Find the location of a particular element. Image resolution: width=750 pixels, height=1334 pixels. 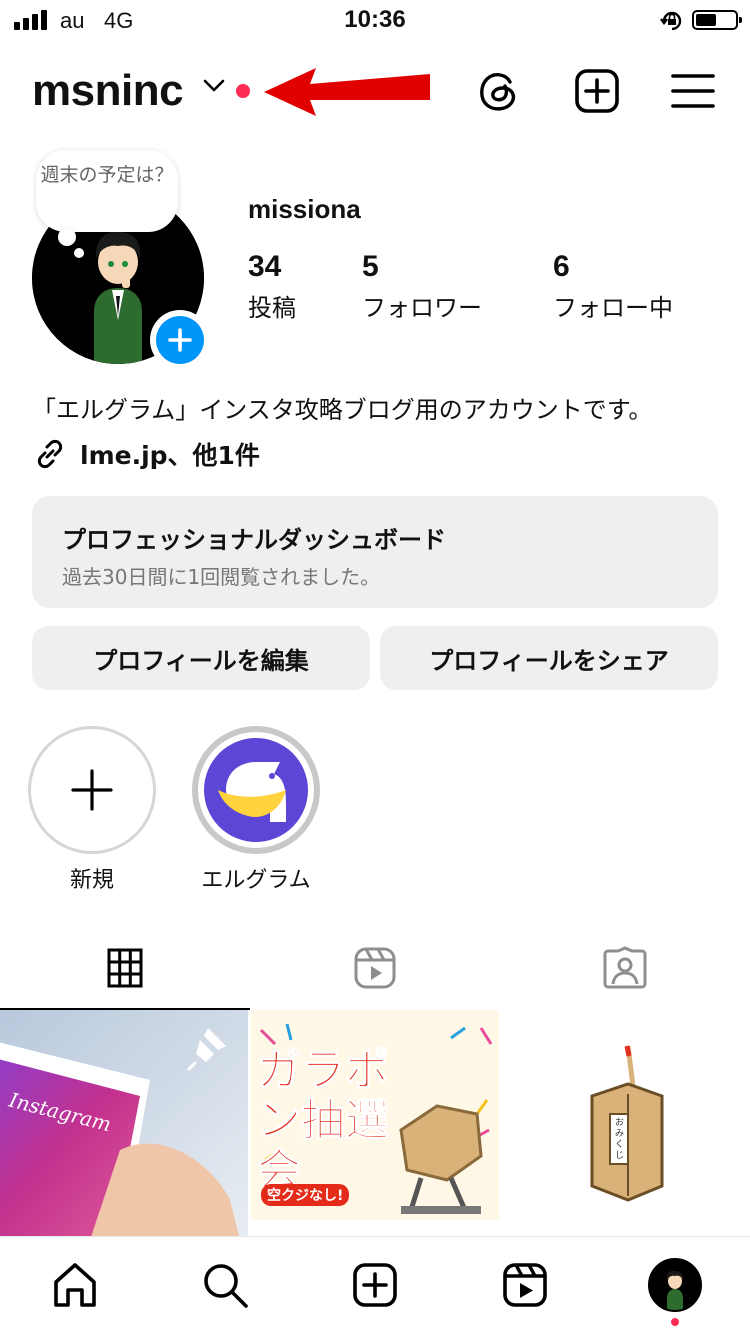

nav-reels is located at coordinates (525, 1285).